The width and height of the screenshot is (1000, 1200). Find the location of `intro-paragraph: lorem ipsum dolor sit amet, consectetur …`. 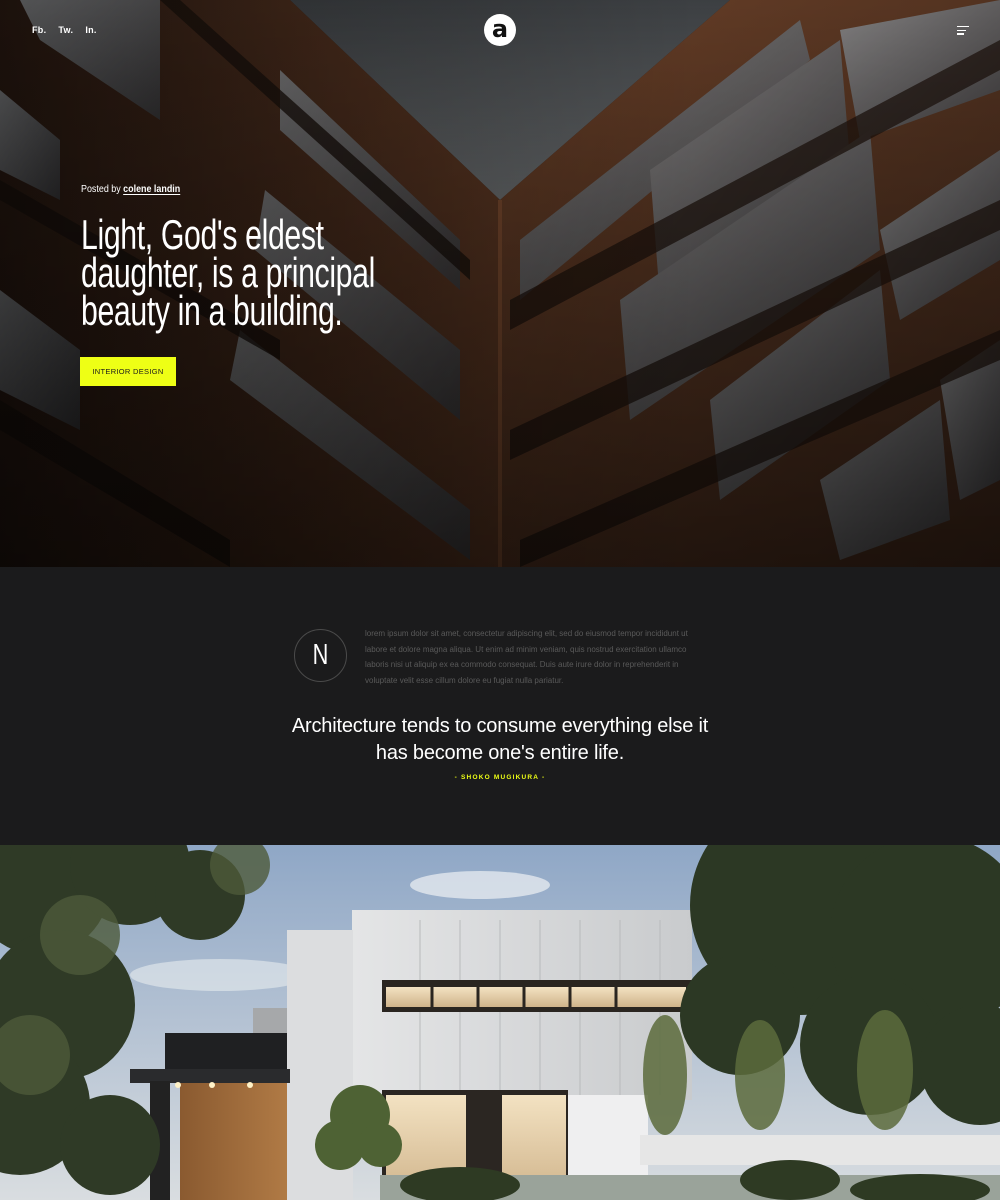

intro-paragraph: lorem ipsum dolor sit amet, consectetur … is located at coordinates (526, 657).